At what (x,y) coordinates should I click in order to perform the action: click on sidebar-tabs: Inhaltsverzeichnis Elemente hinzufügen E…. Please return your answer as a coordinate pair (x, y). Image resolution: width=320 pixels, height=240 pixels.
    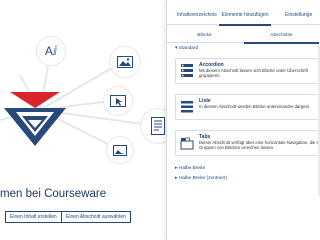
    Looking at the image, I should click on (243, 16).